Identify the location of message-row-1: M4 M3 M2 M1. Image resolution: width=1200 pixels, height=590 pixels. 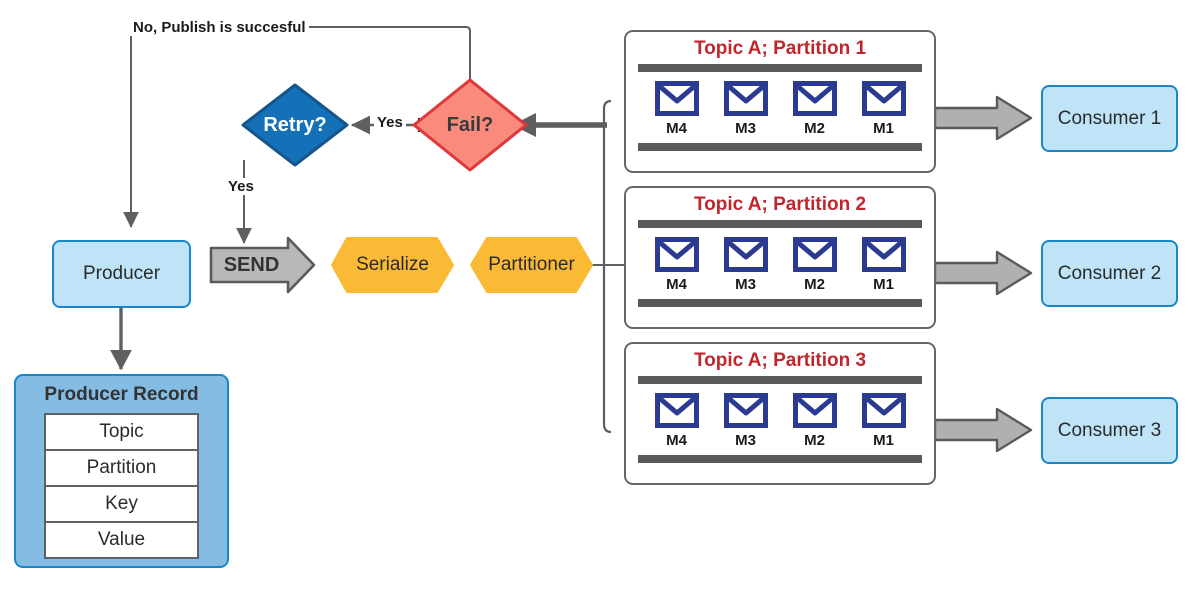
(780, 107).